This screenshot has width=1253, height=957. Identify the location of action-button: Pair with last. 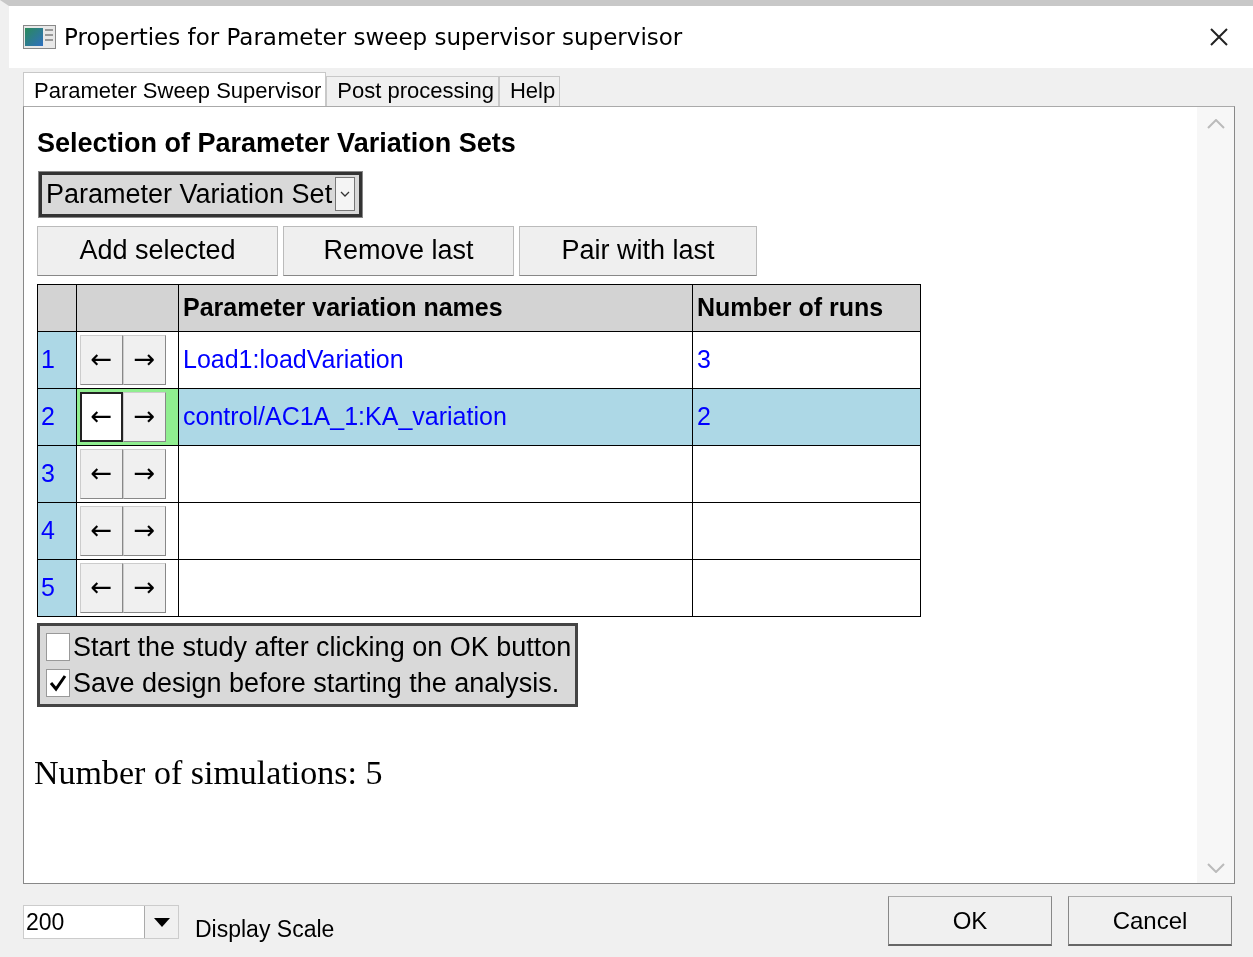
(638, 250).